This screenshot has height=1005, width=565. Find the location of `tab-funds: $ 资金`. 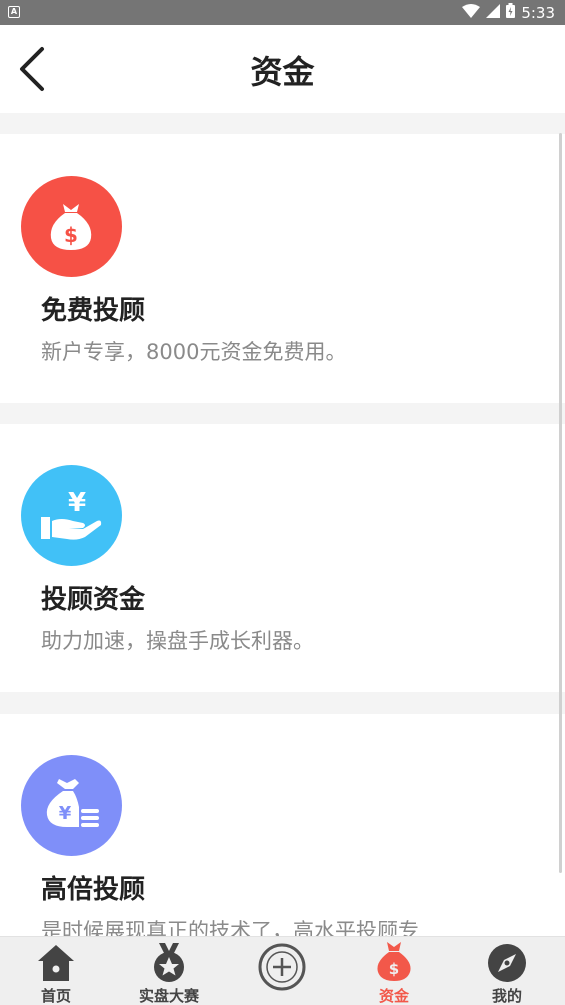

tab-funds: $ 资金 is located at coordinates (394, 971).